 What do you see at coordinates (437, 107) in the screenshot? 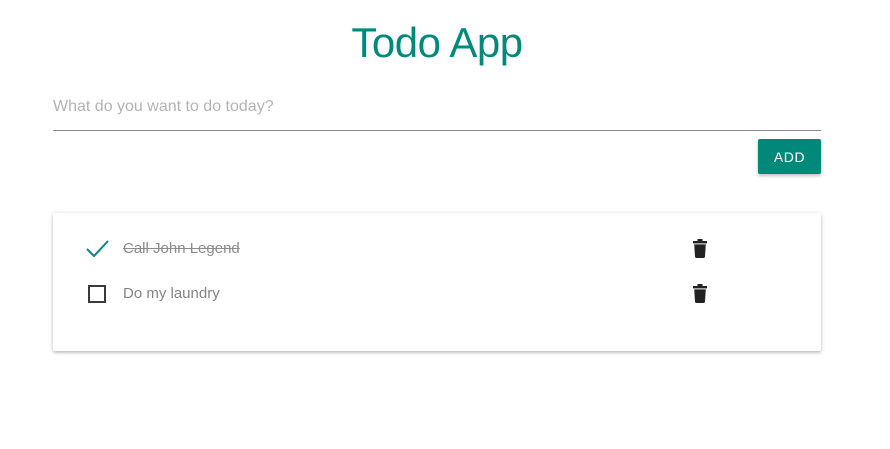
I see `todo-input` at bounding box center [437, 107].